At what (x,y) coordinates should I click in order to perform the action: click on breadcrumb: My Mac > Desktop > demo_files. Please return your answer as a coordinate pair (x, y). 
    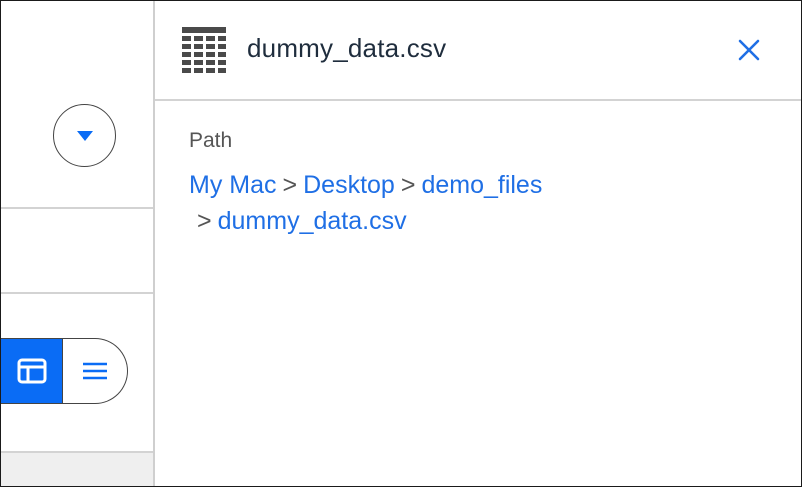
    Looking at the image, I should click on (365, 185).